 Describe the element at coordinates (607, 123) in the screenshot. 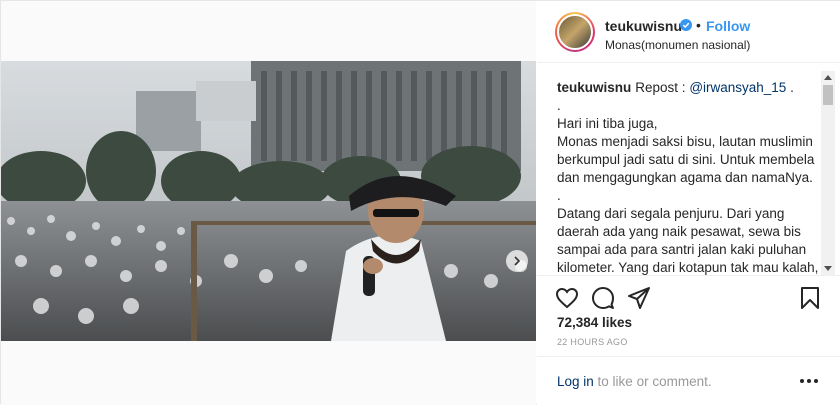

I see `caption-line: Hari ini tiba juga,` at that location.